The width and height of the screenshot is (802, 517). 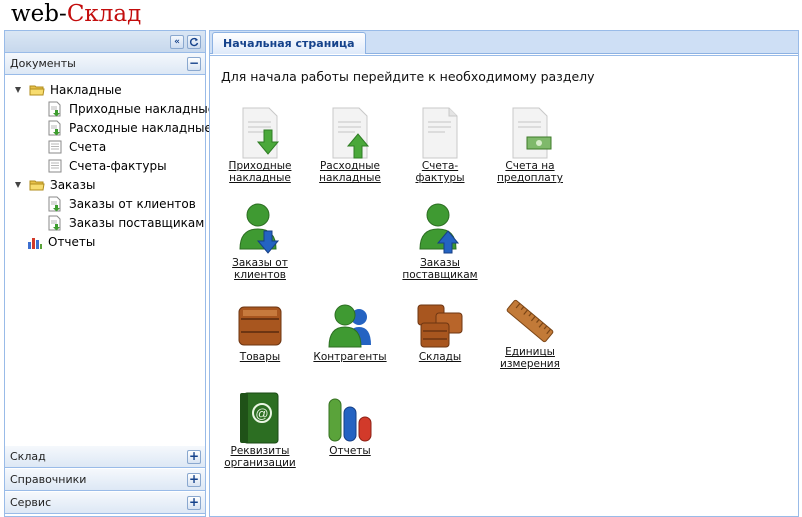 I want to click on section-title: Справочники, so click(x=48, y=479).